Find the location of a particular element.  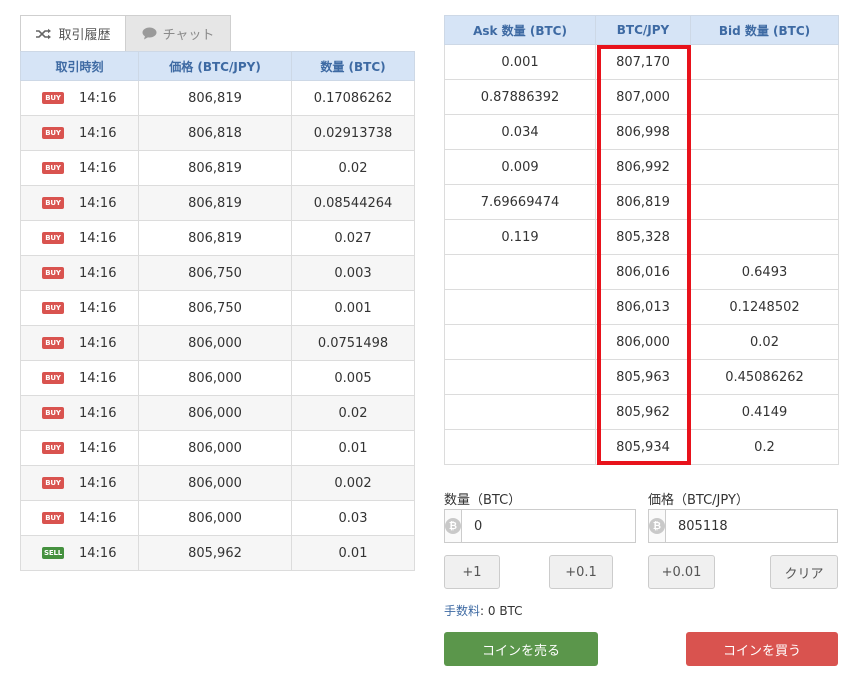

order-book-row: 0.001 807,170 is located at coordinates (641, 62).